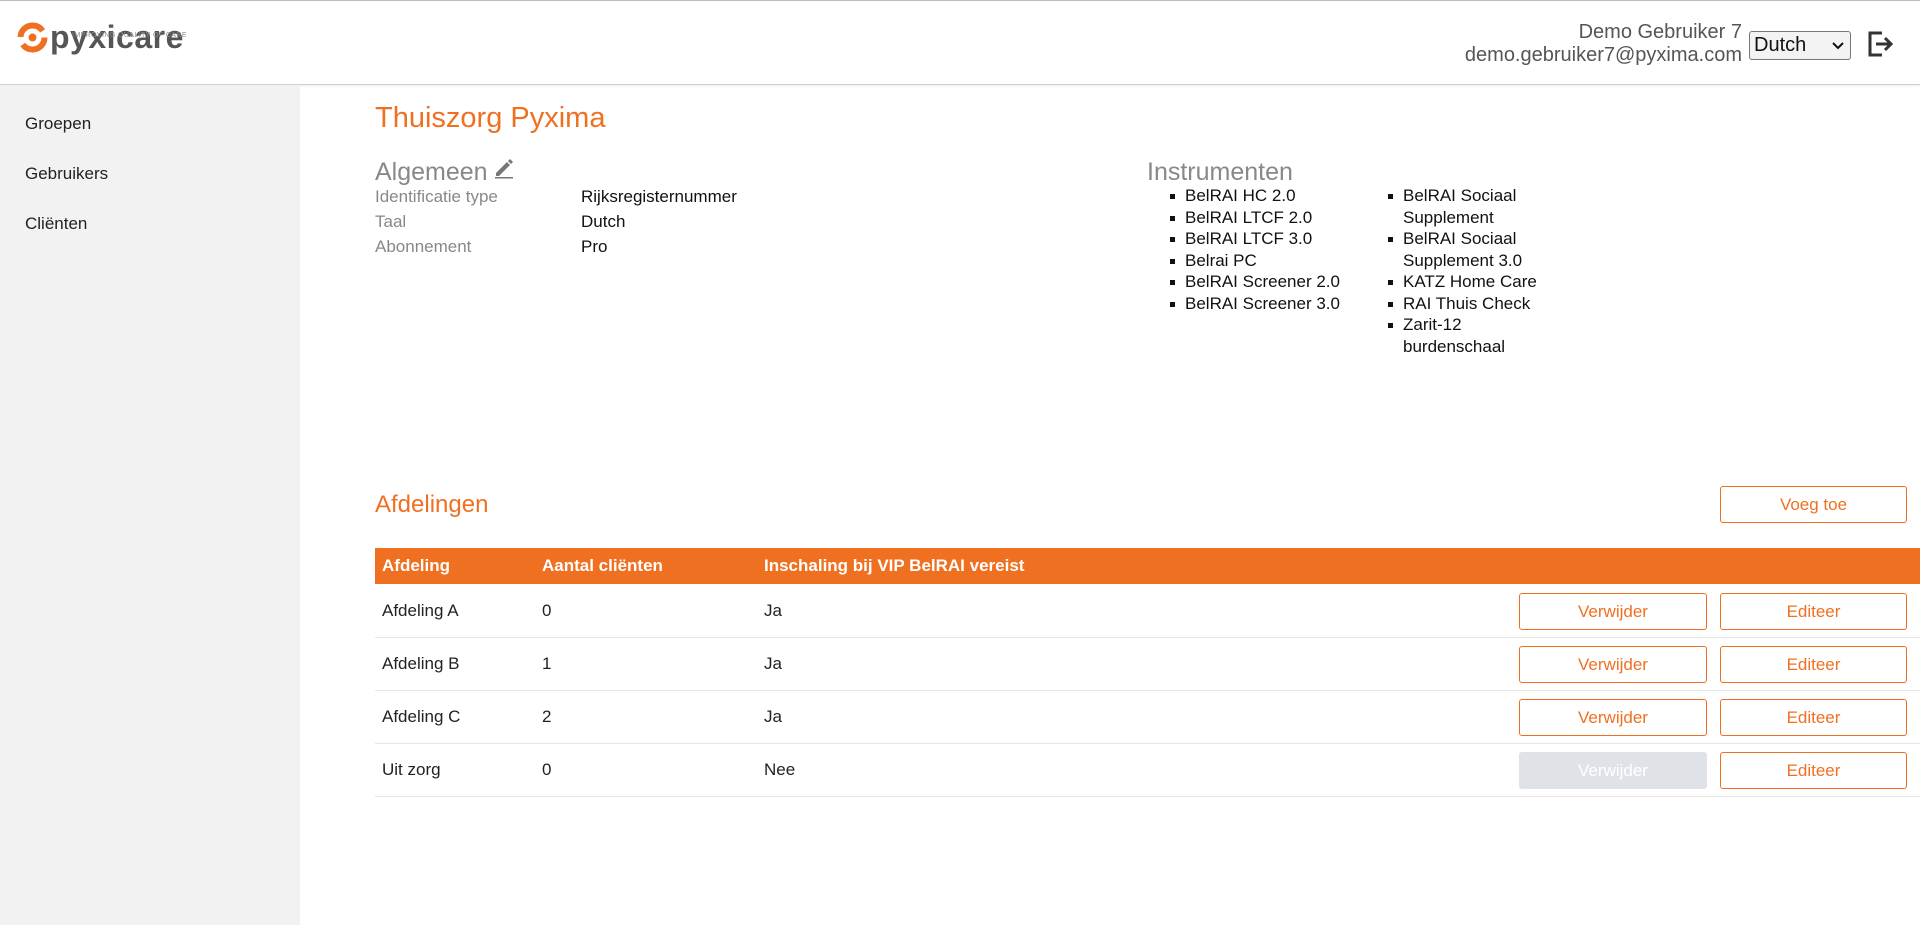  Describe the element at coordinates (1780, 45) in the screenshot. I see `language-selected-value: Dutch` at that location.